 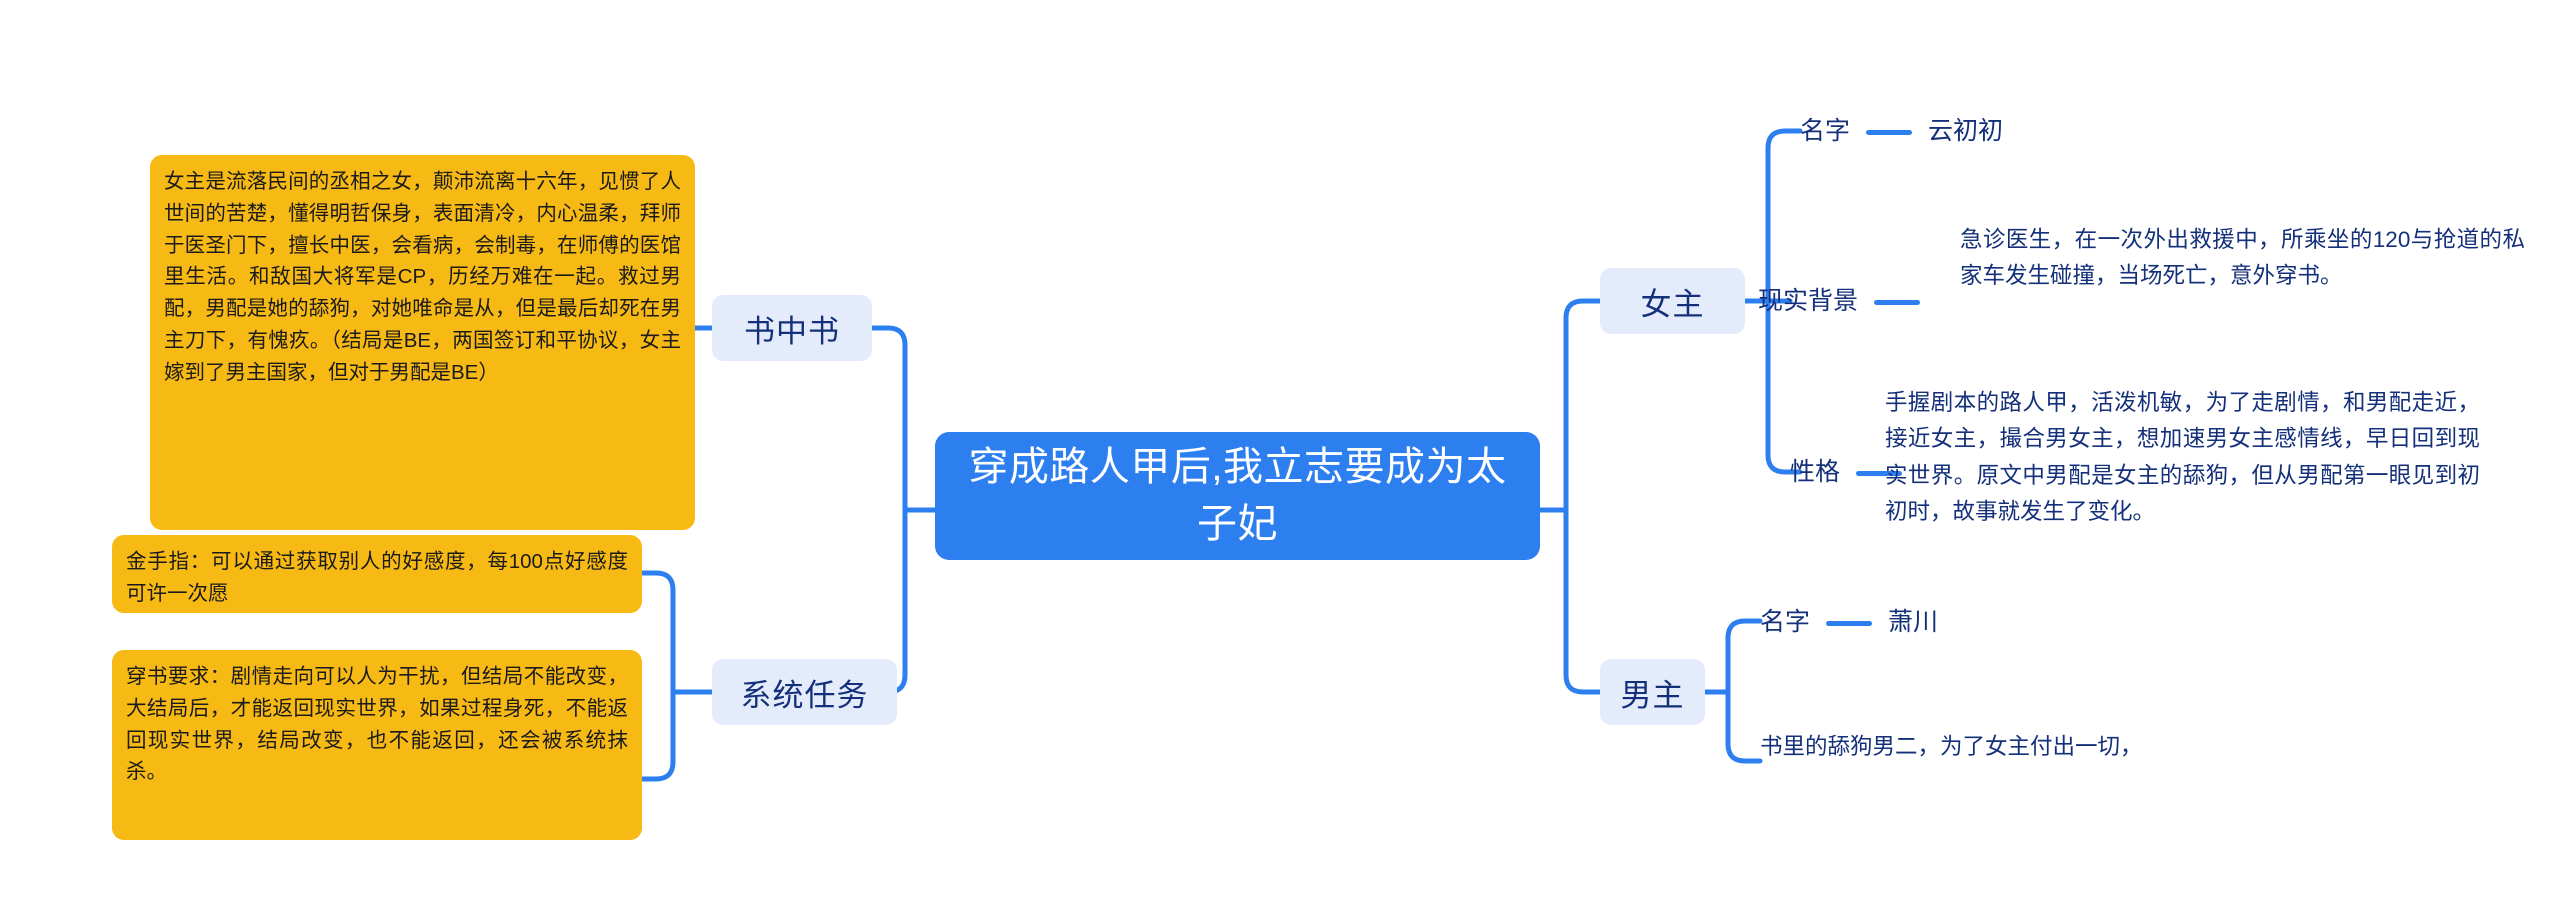 I want to click on branch-label-book-in-book: 书中书, so click(x=792, y=331).